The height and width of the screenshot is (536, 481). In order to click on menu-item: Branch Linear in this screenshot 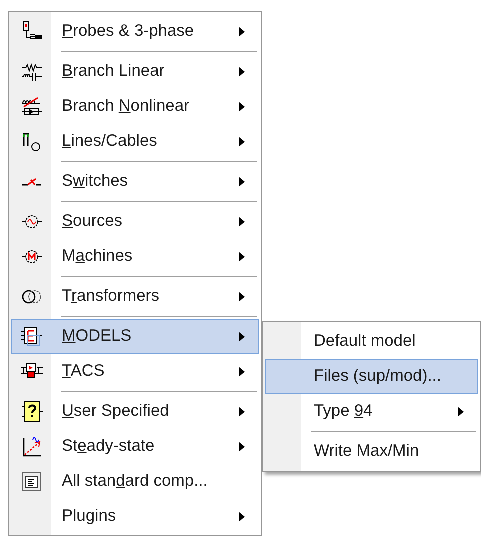, I will do `click(135, 71)`.